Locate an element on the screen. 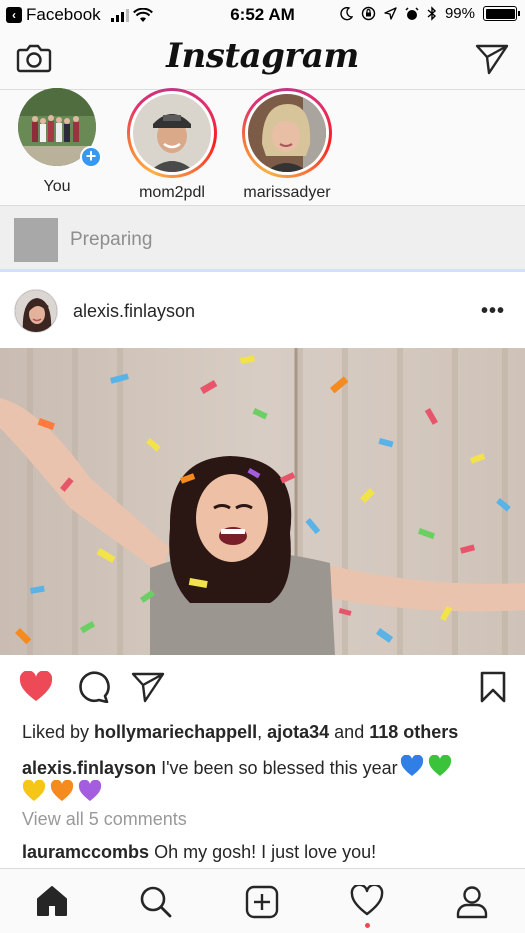 Image resolution: width=525 pixels, height=933 pixels. direct-message-button is located at coordinates (492, 61).